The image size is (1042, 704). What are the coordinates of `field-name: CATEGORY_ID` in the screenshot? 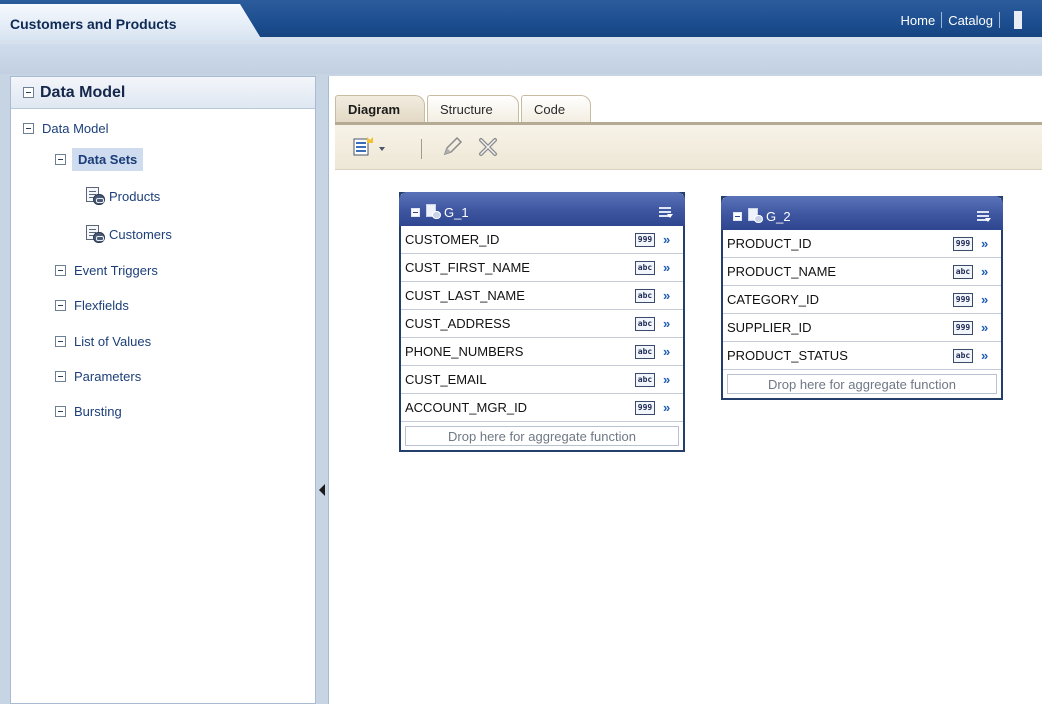 It's located at (773, 299).